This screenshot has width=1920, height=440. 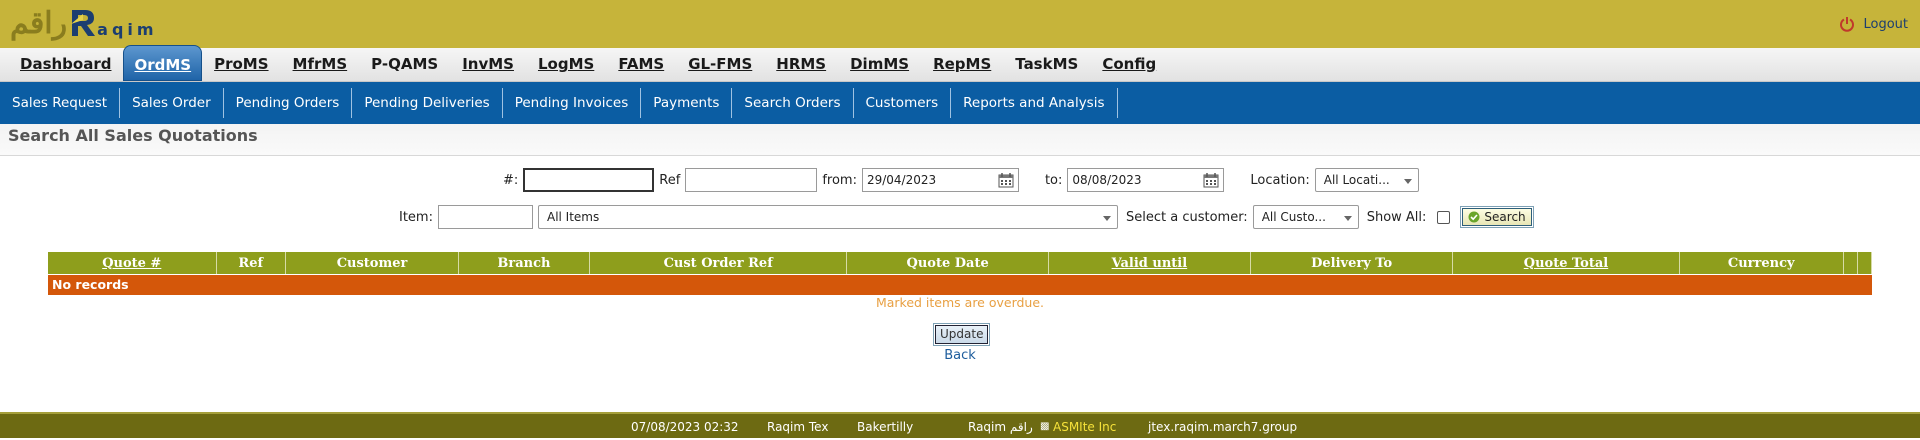 I want to click on nav-config: Config, so click(x=1129, y=65).